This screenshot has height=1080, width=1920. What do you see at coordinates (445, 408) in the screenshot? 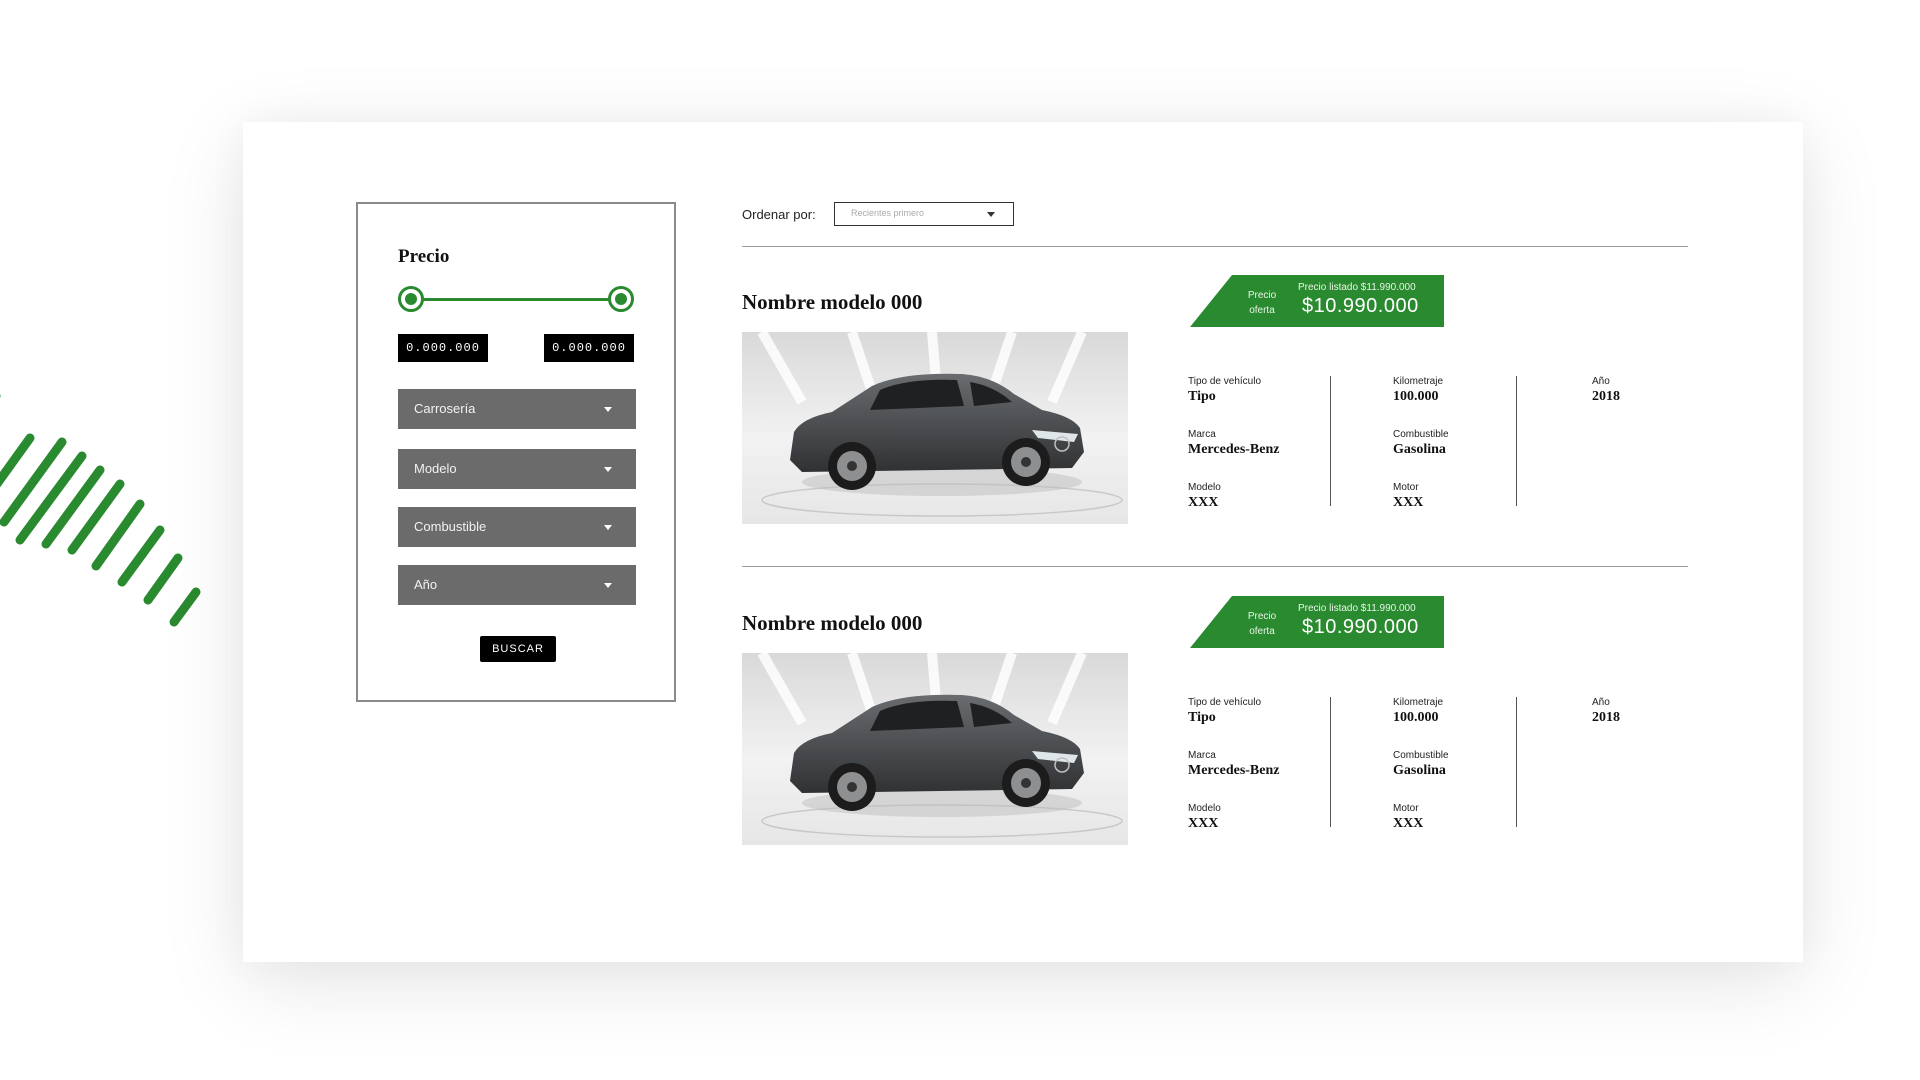
I see `select-label: Carrosería` at bounding box center [445, 408].